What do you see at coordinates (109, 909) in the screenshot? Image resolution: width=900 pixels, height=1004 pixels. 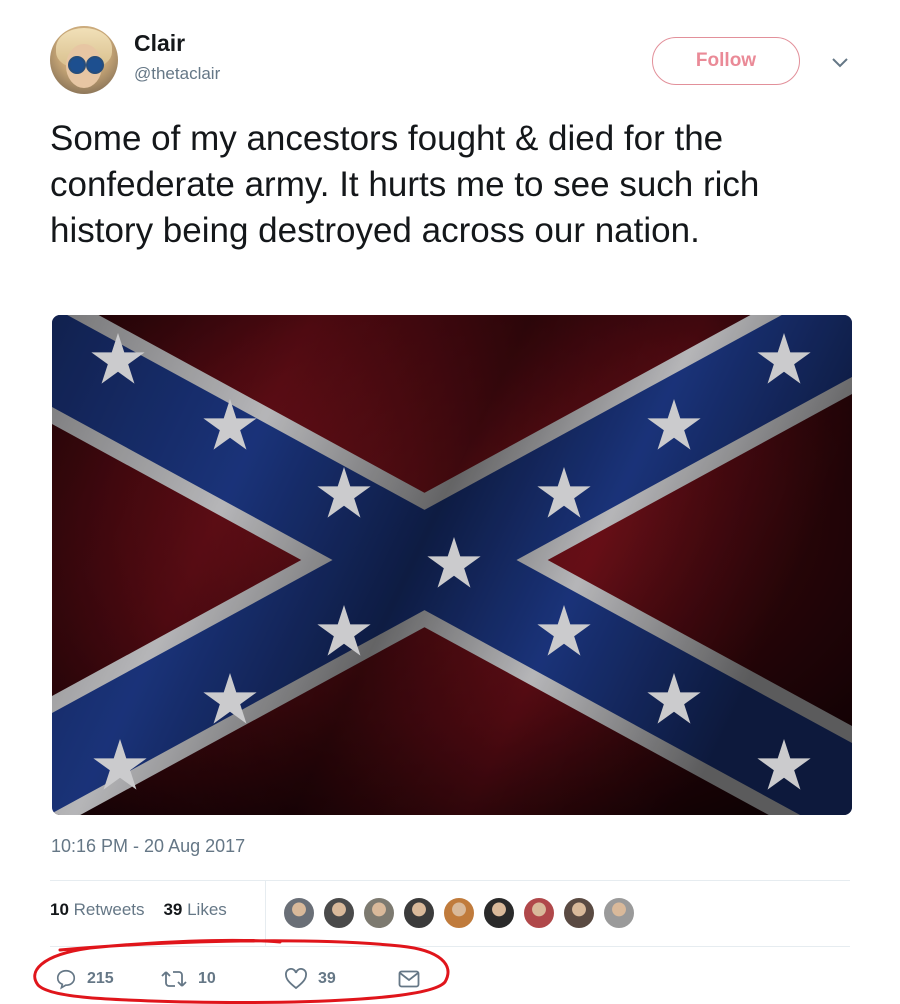 I see `retweets-label: Retweets` at bounding box center [109, 909].